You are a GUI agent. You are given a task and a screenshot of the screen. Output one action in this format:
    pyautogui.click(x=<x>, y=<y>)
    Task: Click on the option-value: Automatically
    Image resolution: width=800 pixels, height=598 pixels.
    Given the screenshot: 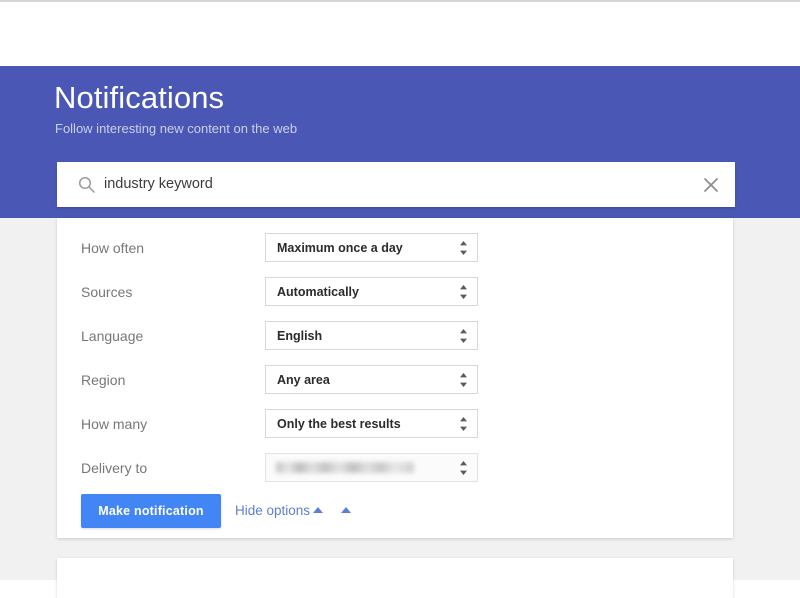 What is the action you would take?
    pyautogui.click(x=318, y=292)
    